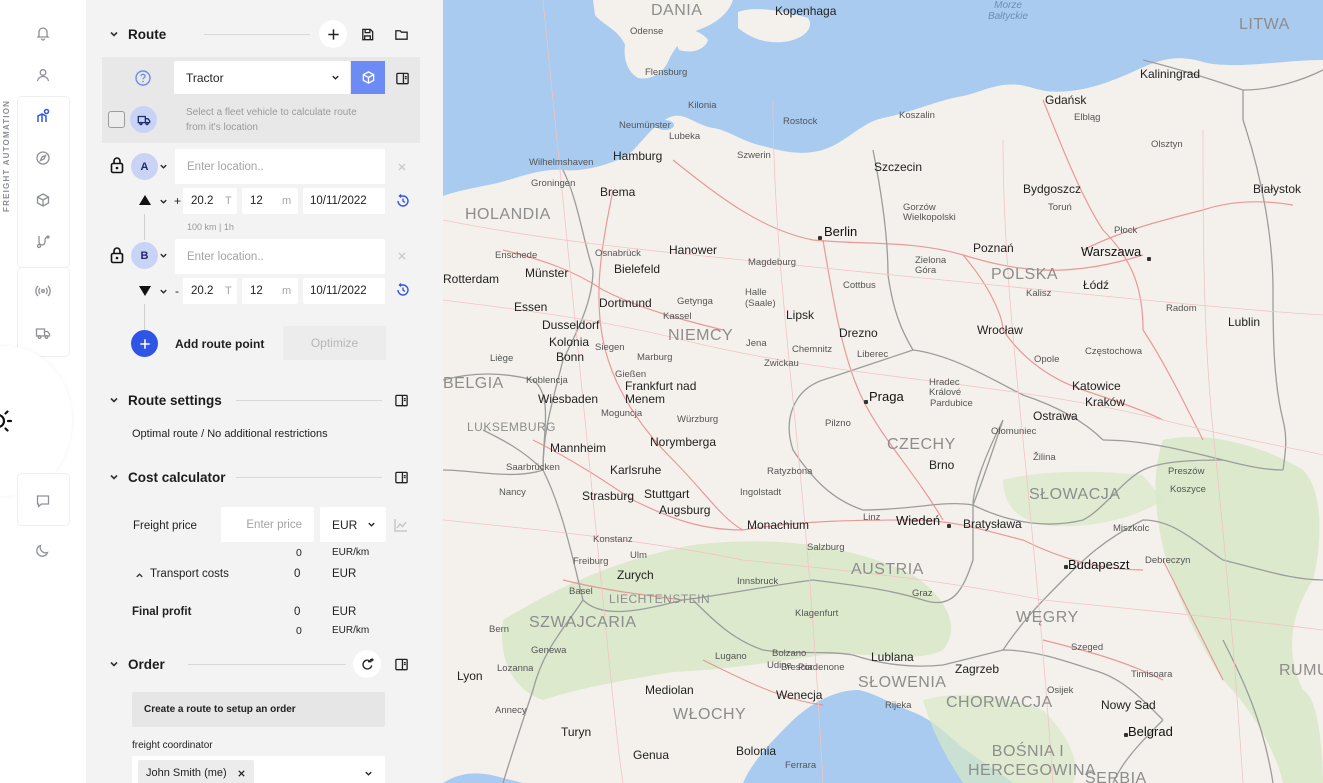  I want to click on map-label-city: Liberec, so click(873, 354).